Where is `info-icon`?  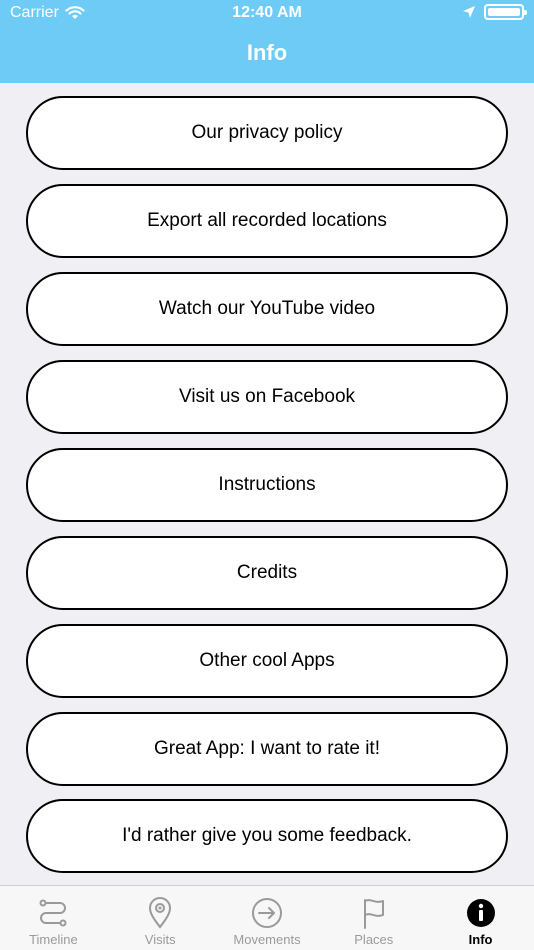
info-icon is located at coordinates (480, 913).